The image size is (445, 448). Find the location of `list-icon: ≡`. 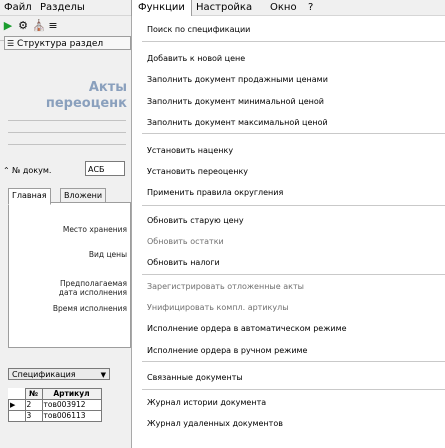

list-icon: ≡ is located at coordinates (53, 26).